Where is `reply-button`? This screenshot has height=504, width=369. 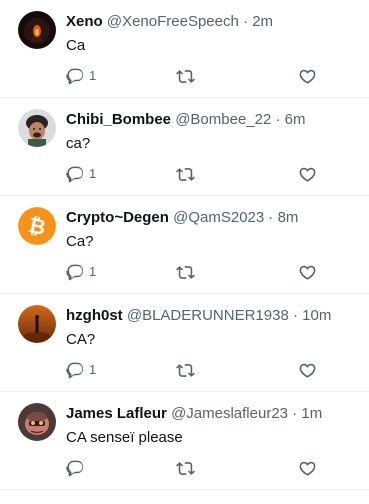 reply-button is located at coordinates (77, 468).